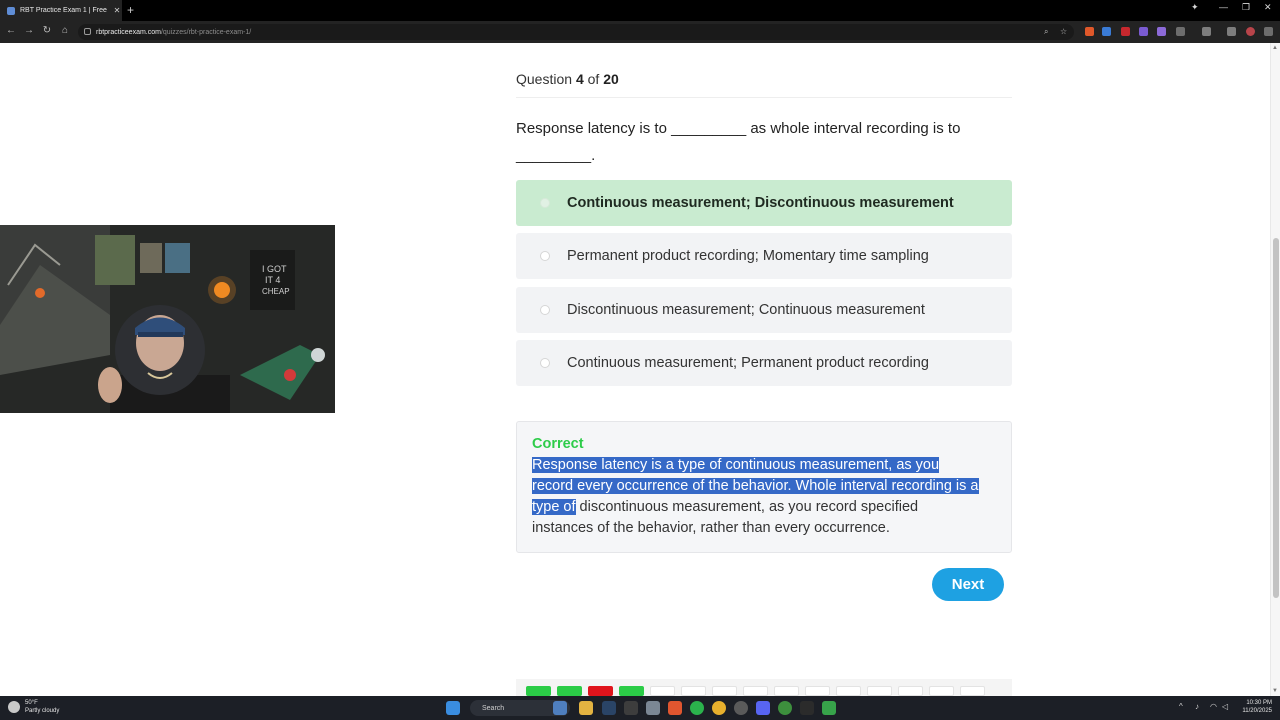 The image size is (1280, 720). I want to click on minimize-icon: —, so click(1223, 7).